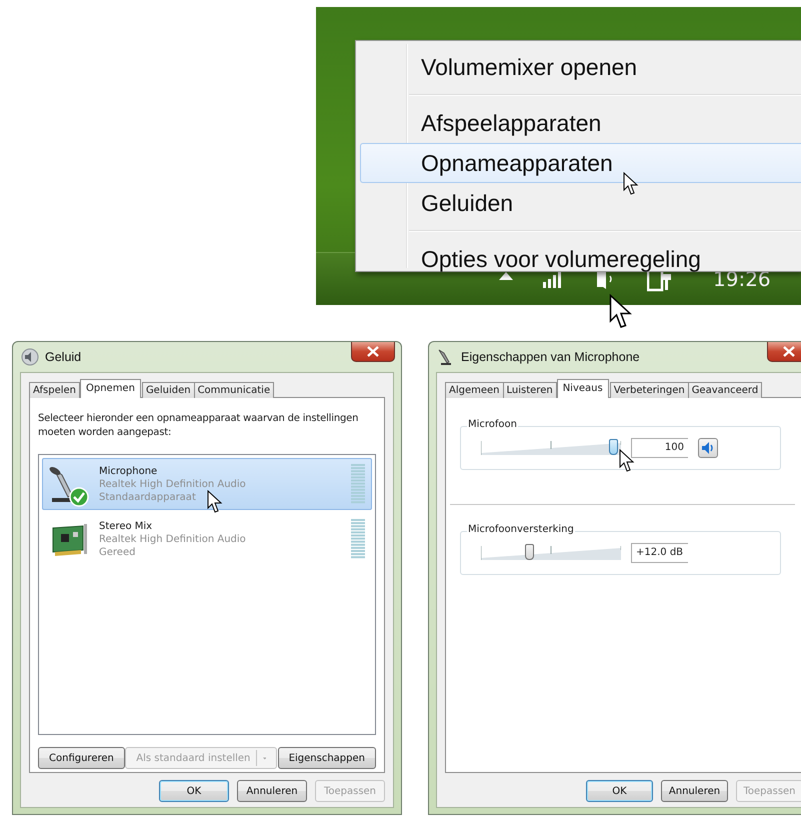 The height and width of the screenshot is (822, 801). What do you see at coordinates (128, 471) in the screenshot?
I see `device-name: Microphone` at bounding box center [128, 471].